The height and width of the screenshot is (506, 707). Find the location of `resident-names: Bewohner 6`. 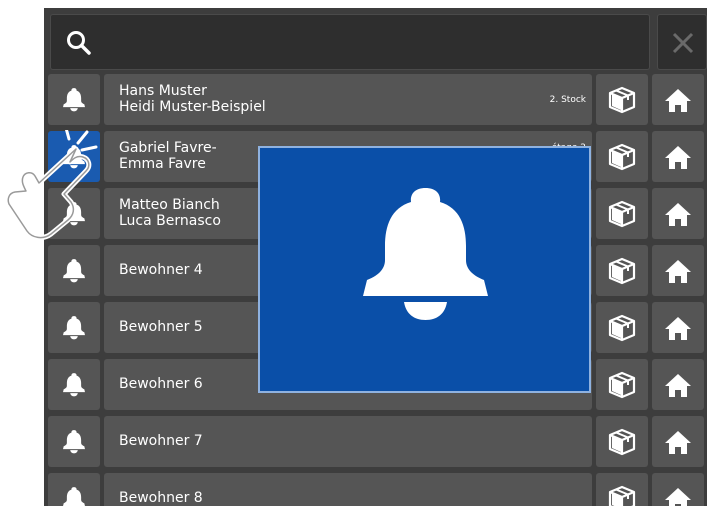

resident-names: Bewohner 6 is located at coordinates (161, 384).